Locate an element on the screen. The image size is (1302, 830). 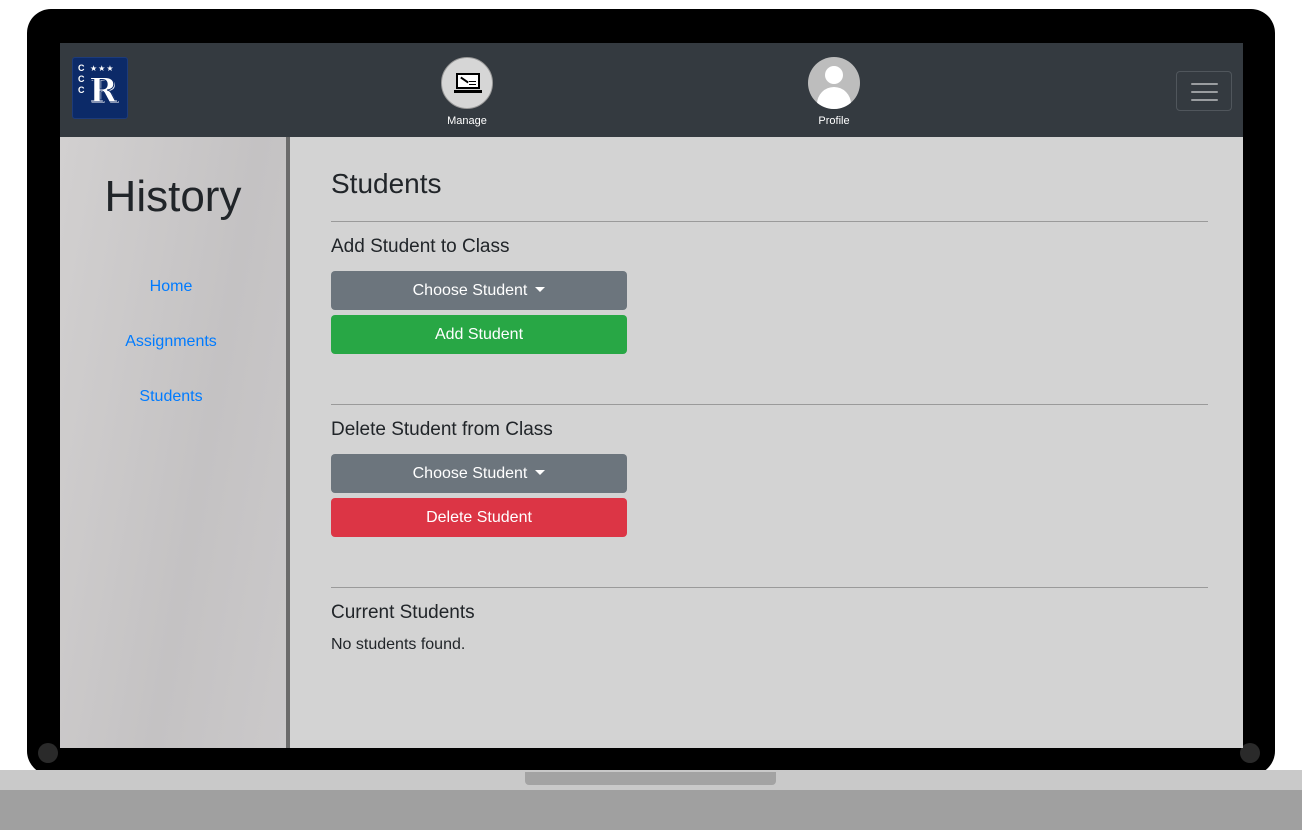
school-logo: C C C ★★★ R is located at coordinates (100, 88).